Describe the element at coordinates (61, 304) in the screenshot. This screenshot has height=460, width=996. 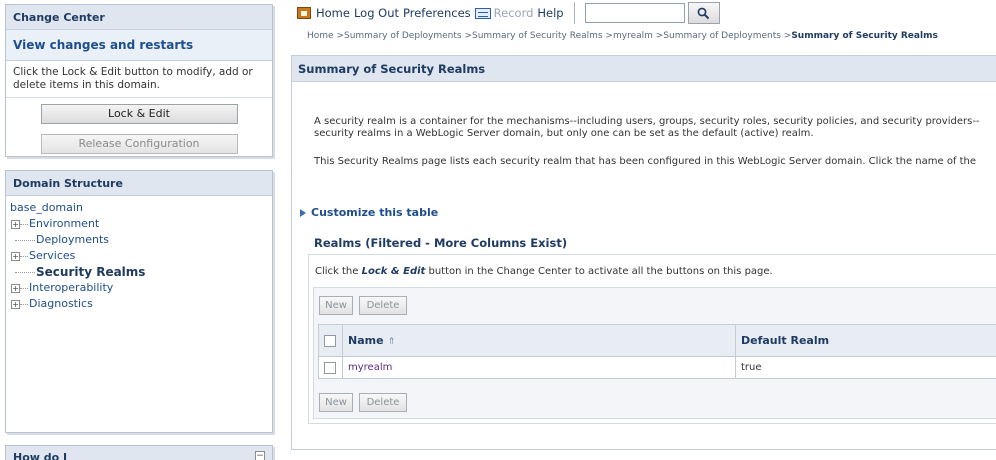
I see `tree-item-label: Diagnostics` at that location.